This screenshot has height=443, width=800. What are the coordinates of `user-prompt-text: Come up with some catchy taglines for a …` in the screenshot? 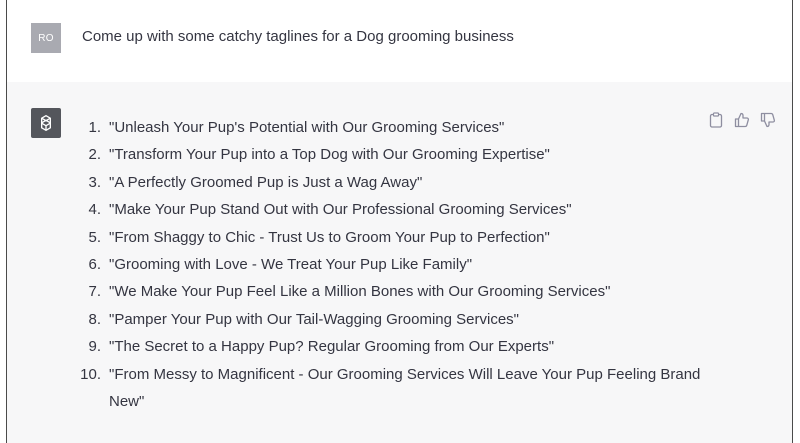 It's located at (298, 36).